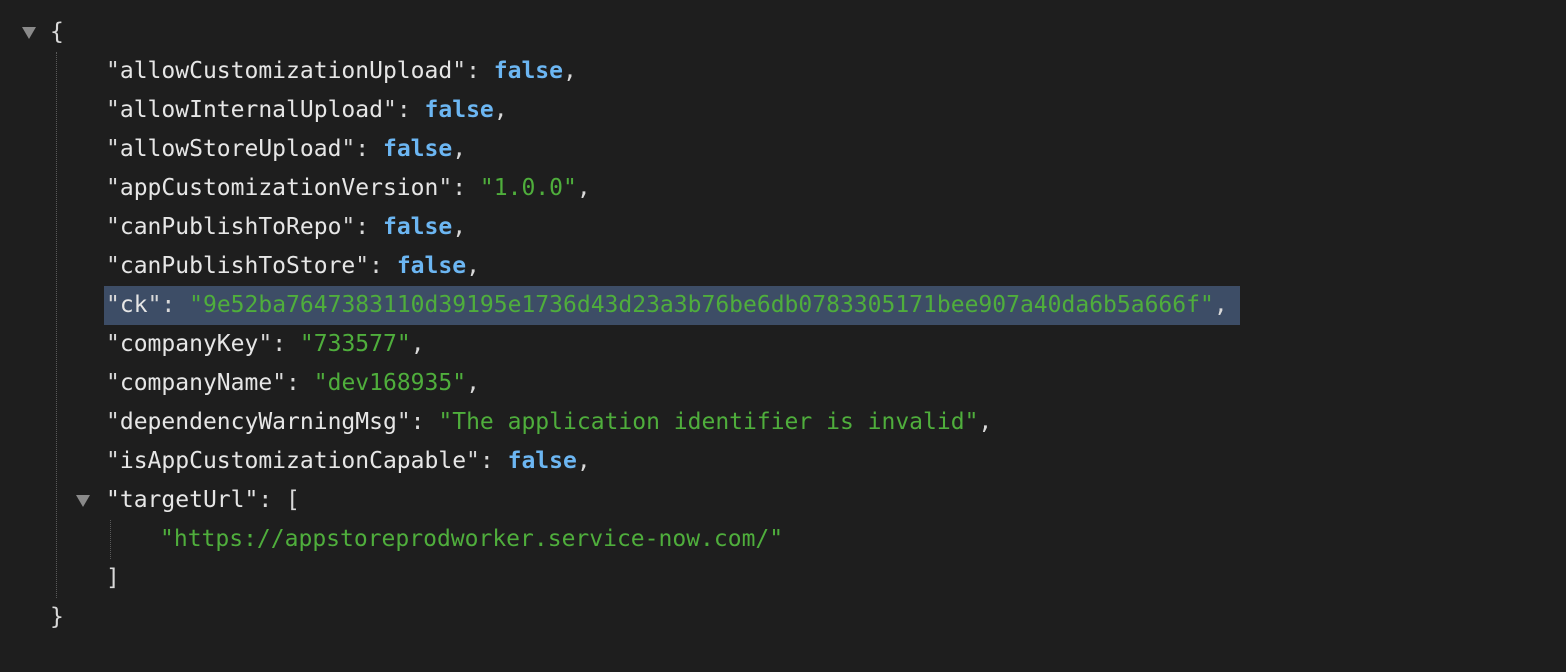 This screenshot has width=1566, height=672. I want to click on entry-key: allowCustomizationUpload, so click(286, 71).